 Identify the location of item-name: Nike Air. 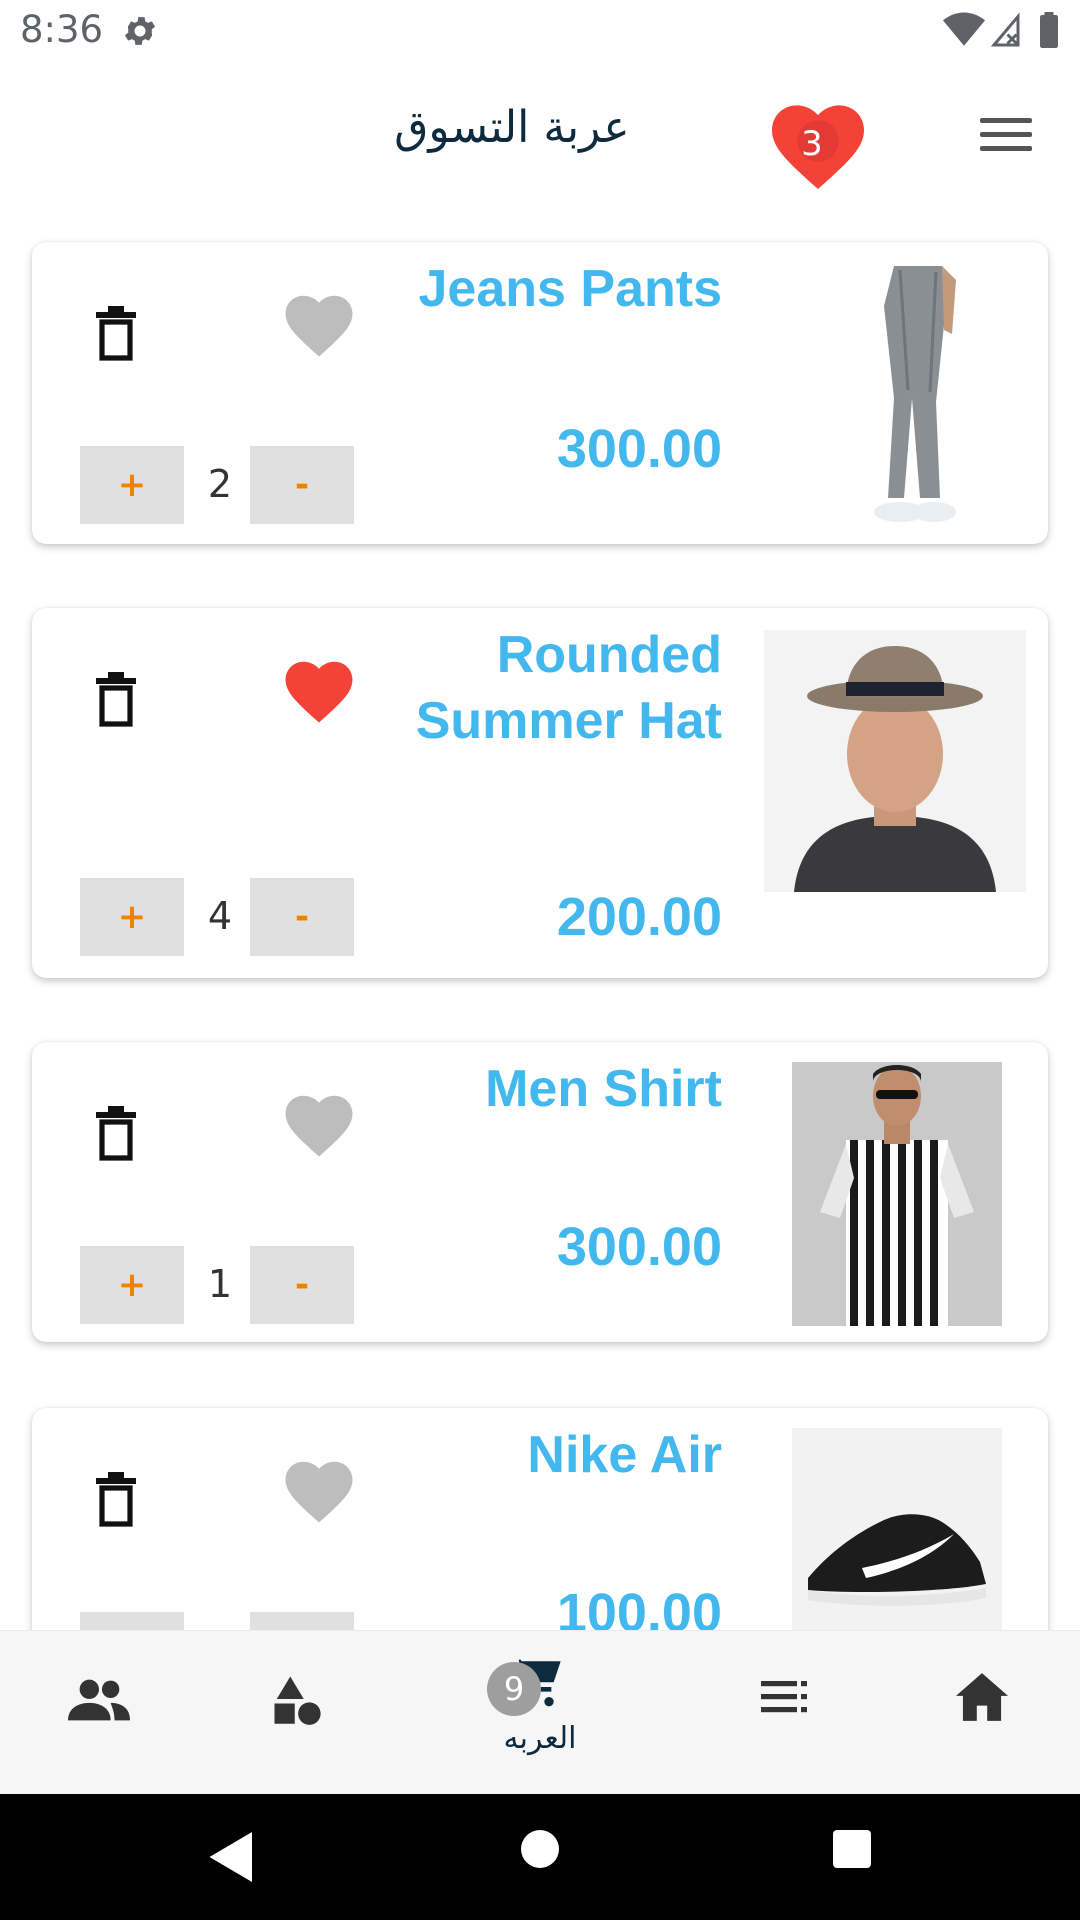
(624, 1455).